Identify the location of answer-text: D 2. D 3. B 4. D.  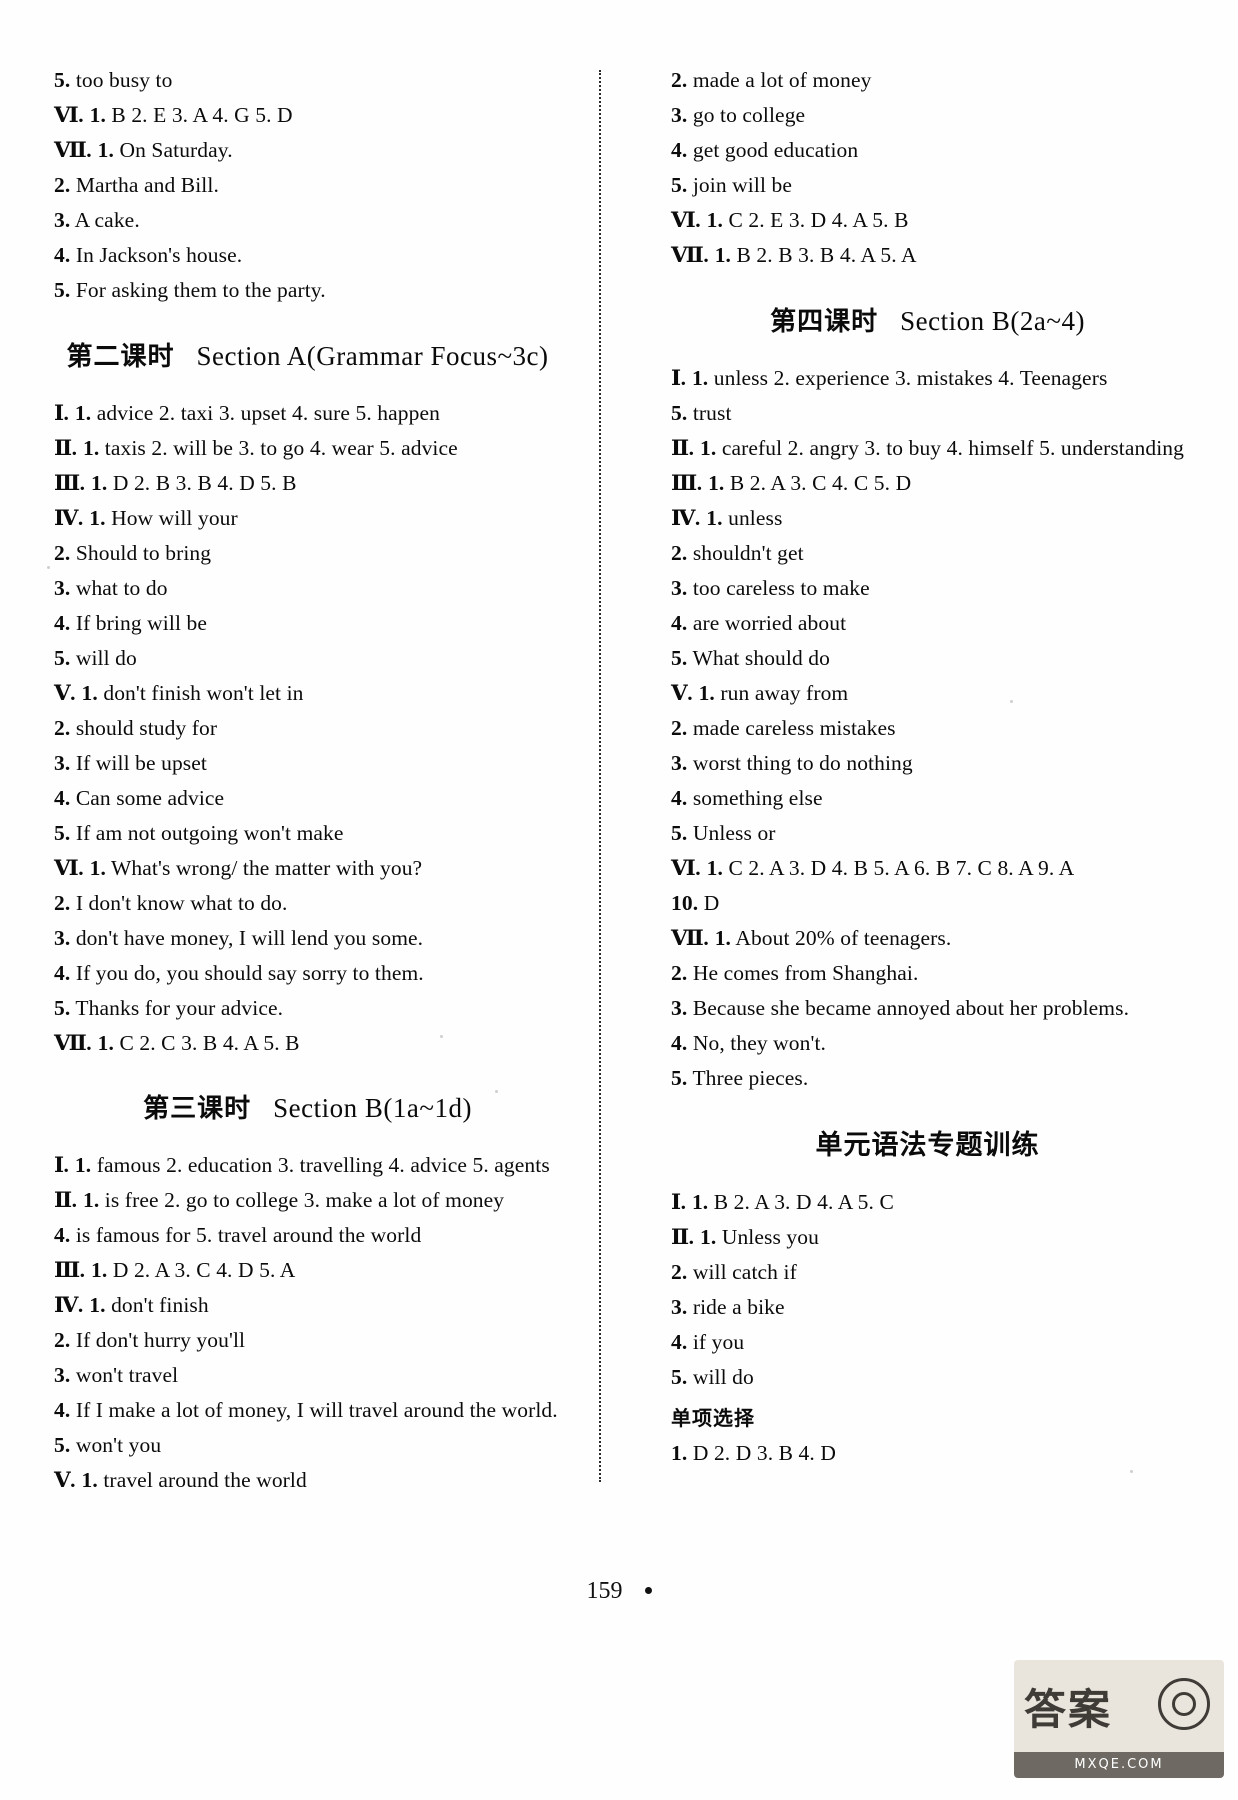
(764, 1453).